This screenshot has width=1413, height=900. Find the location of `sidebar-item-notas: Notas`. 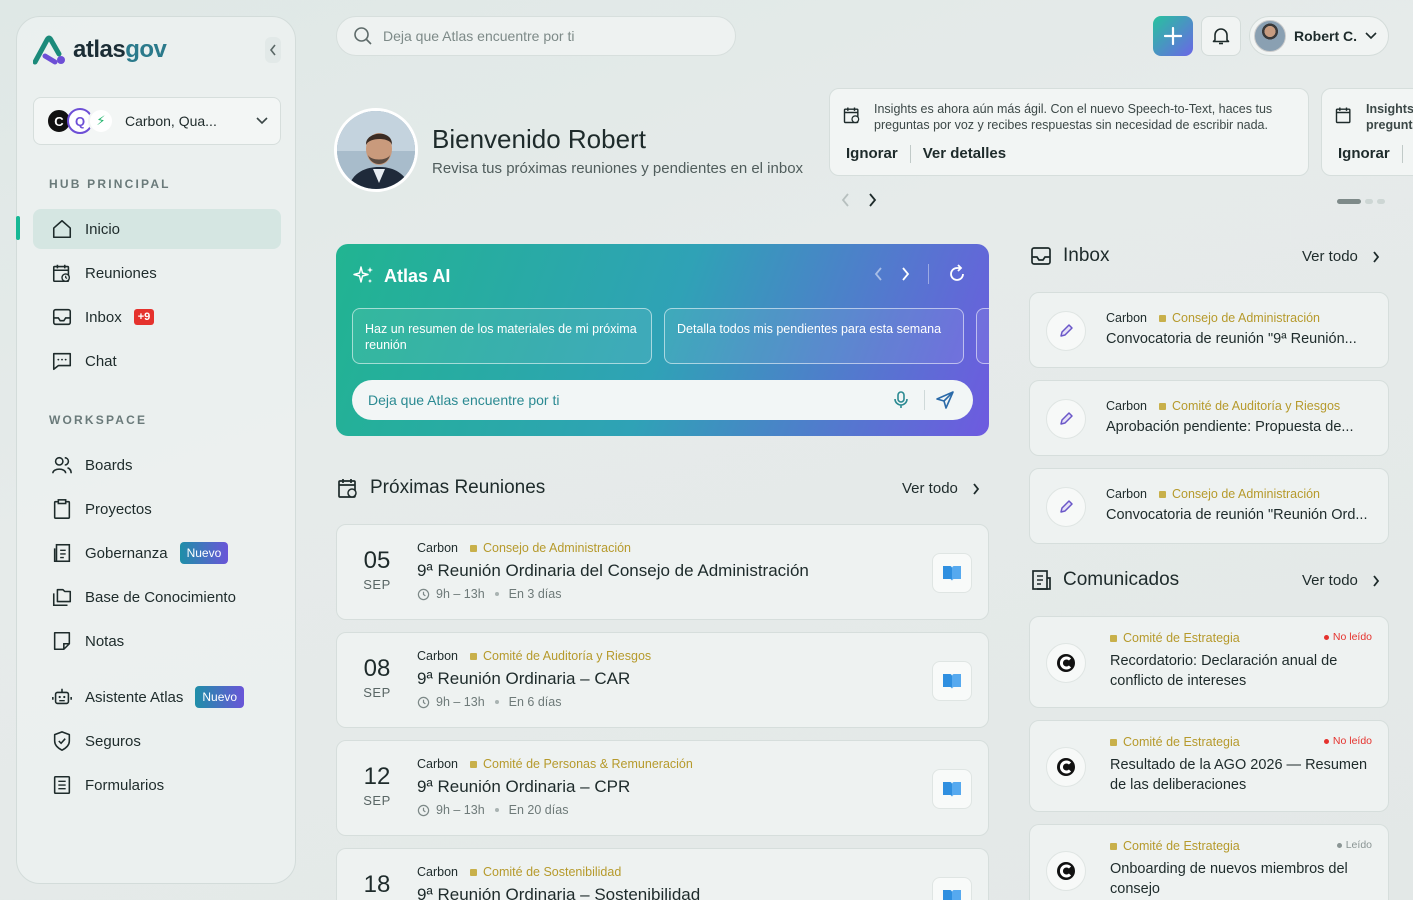

sidebar-item-notas: Notas is located at coordinates (157, 641).